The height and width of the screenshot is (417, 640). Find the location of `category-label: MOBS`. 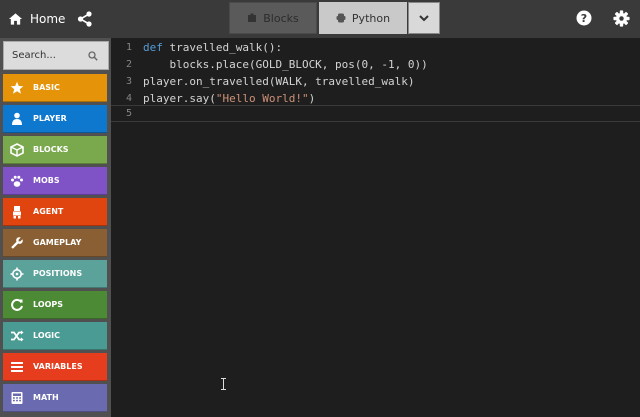

category-label: MOBS is located at coordinates (46, 180).